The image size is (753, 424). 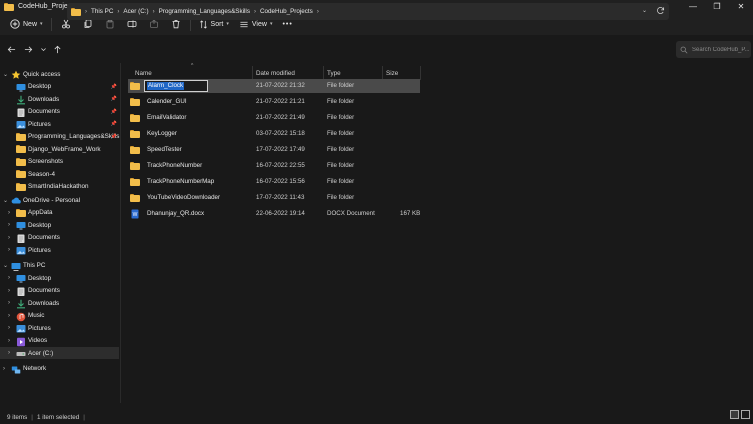 I want to click on column-header-name: Name ^, so click(x=194, y=71).